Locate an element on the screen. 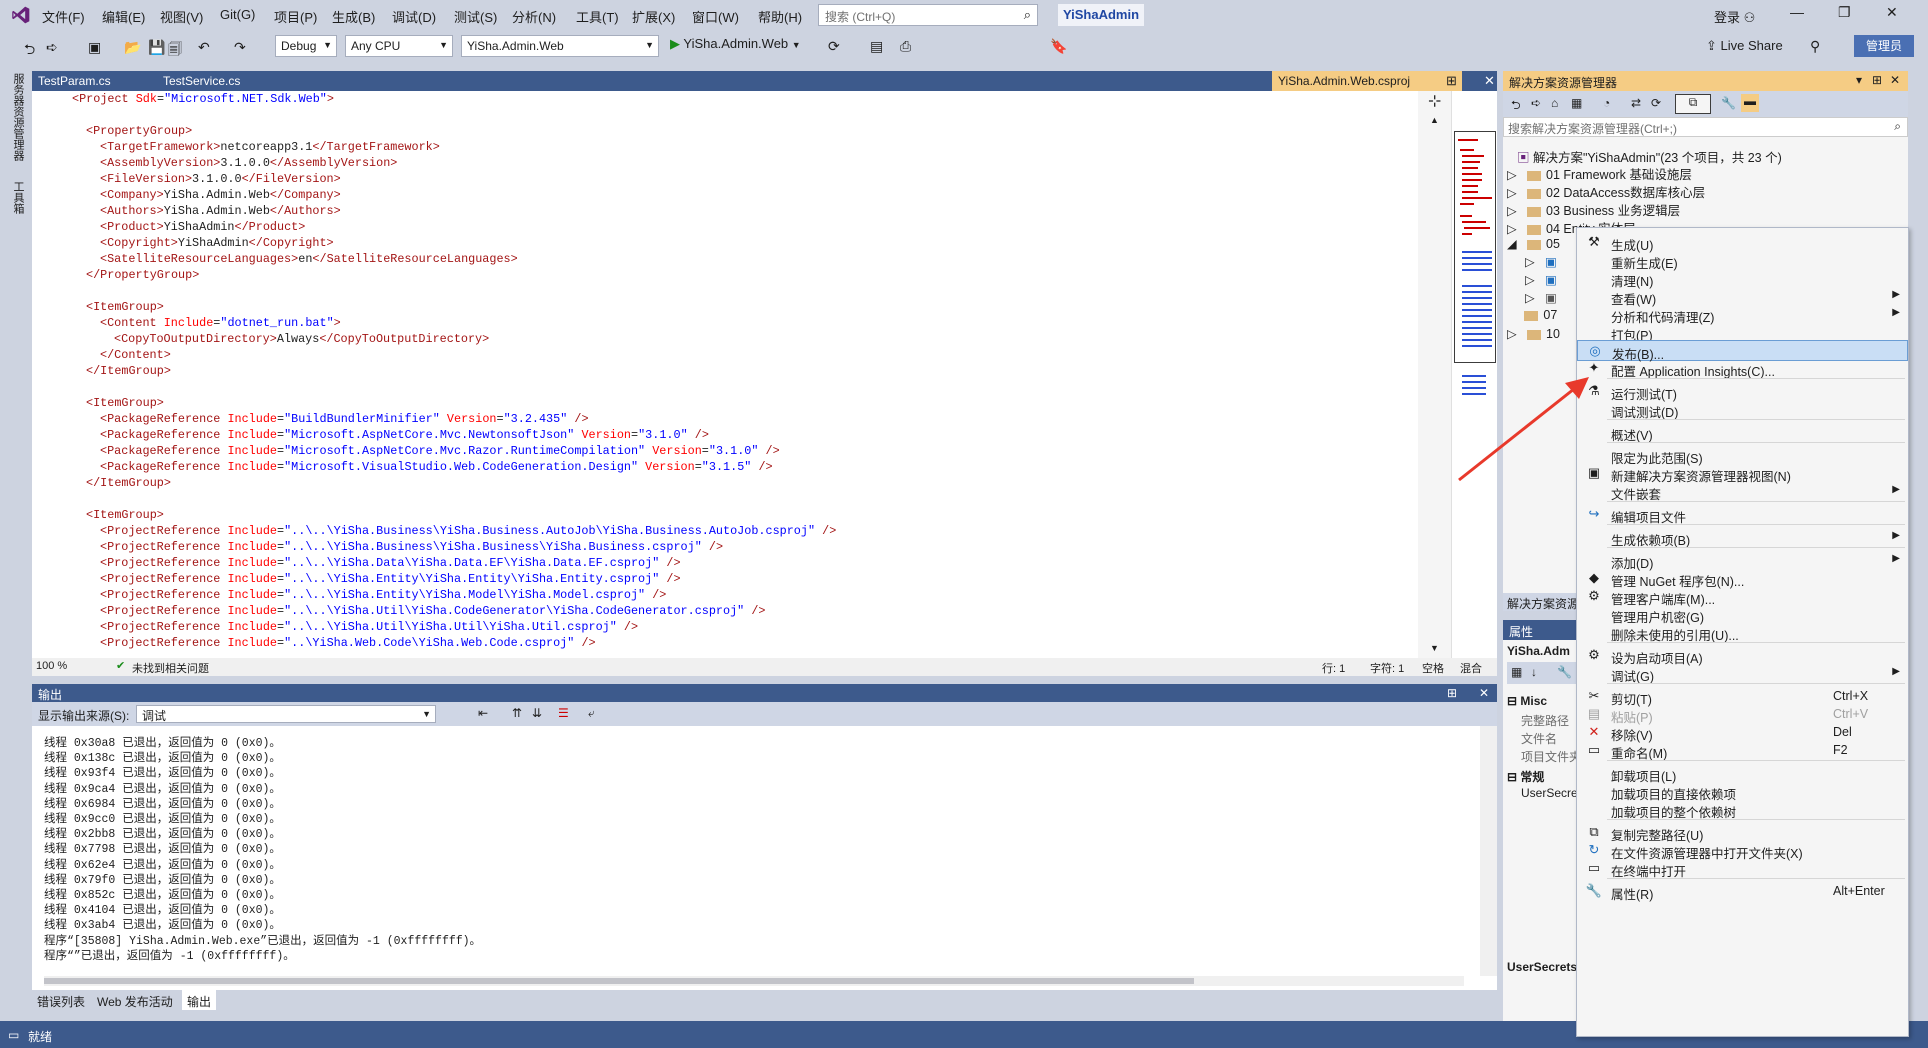 The image size is (1928, 1048). menu-item: 编辑(E) is located at coordinates (123, 16).